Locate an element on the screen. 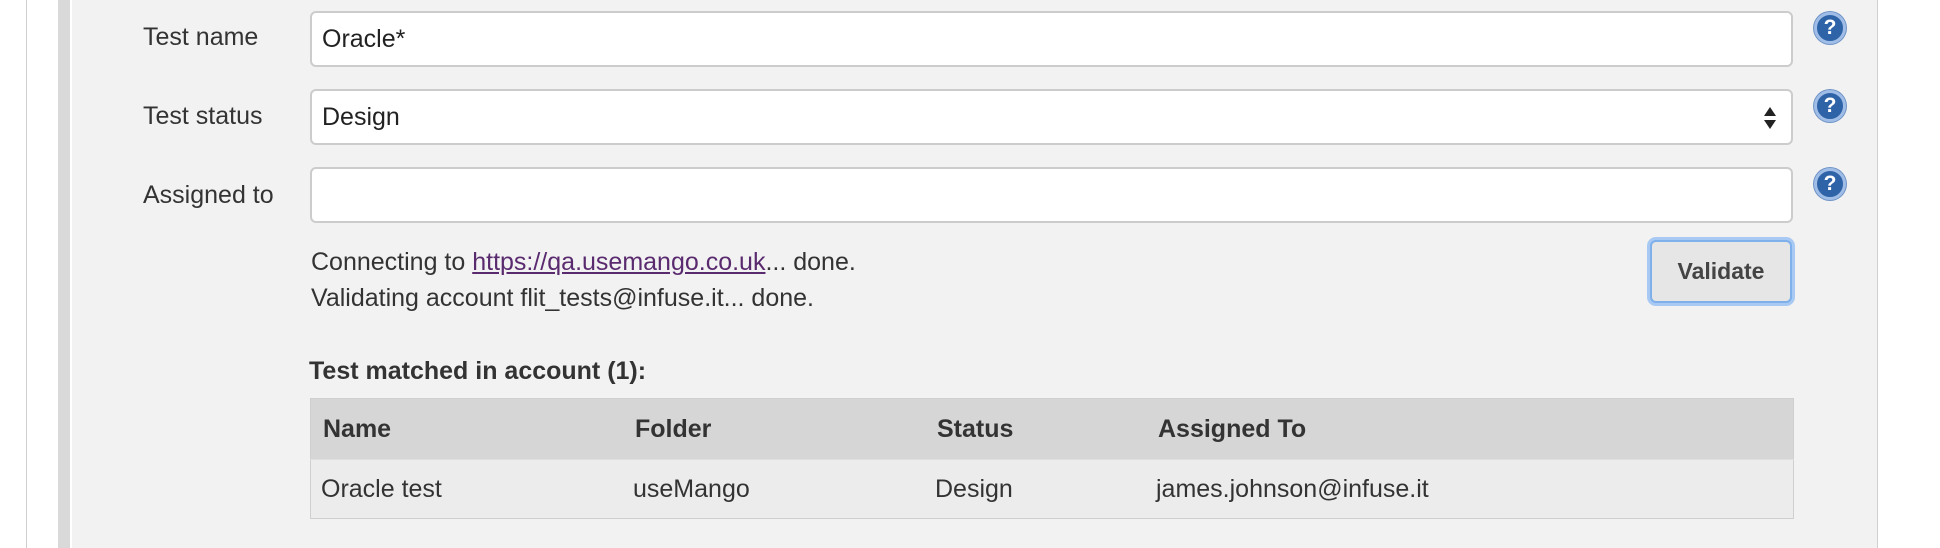 The image size is (1940, 548). sort-arrows-icon is located at coordinates (1770, 118).